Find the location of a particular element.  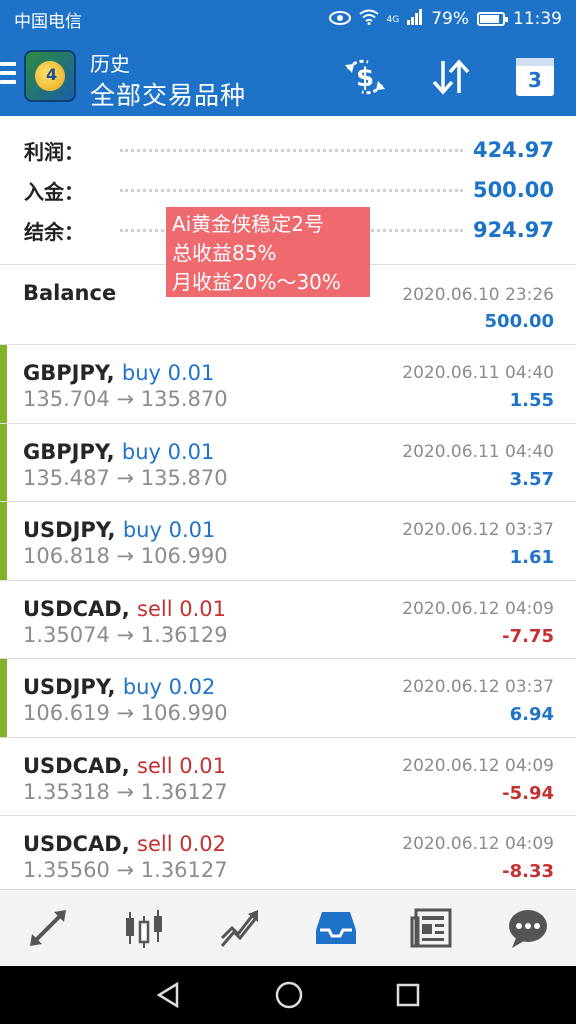

nav-trade is located at coordinates (240, 928).